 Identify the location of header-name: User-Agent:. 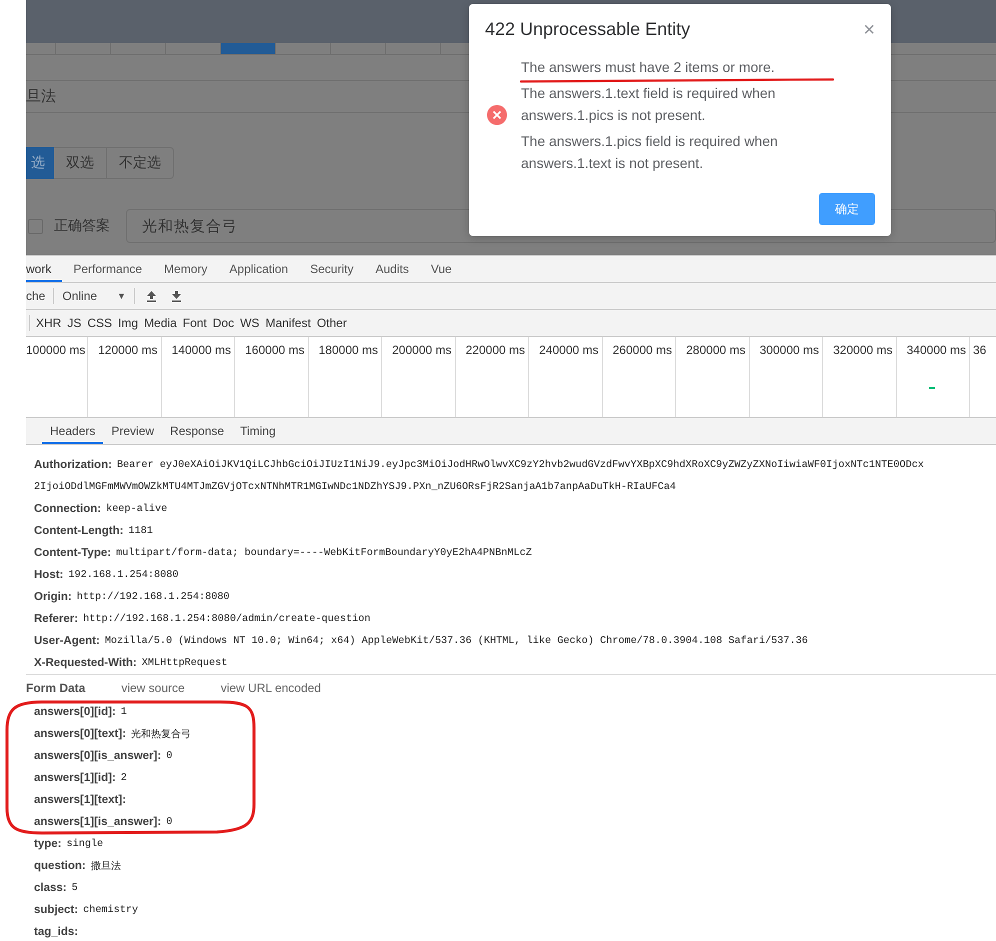
(67, 641).